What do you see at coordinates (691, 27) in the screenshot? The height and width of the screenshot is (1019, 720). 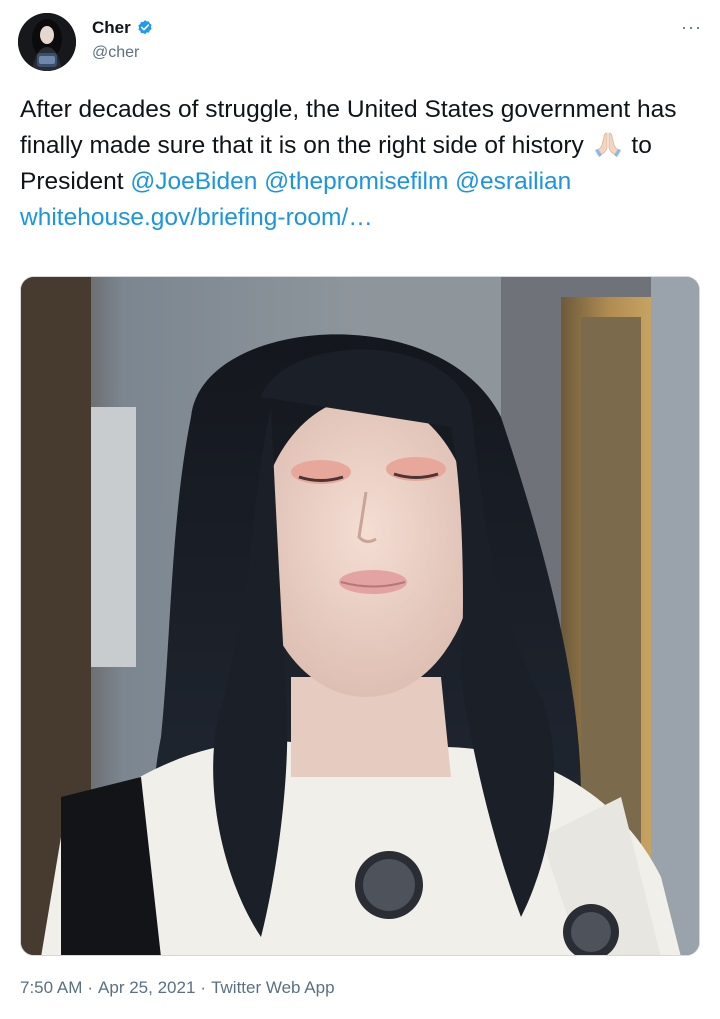 I see `ellipsis-icon: ···` at bounding box center [691, 27].